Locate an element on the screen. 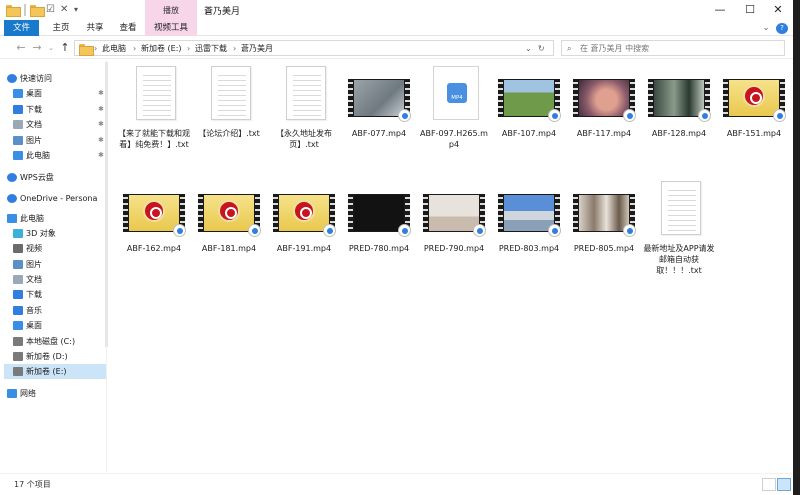 This screenshot has width=800, height=495. tab-share: 共享 is located at coordinates (95, 28).